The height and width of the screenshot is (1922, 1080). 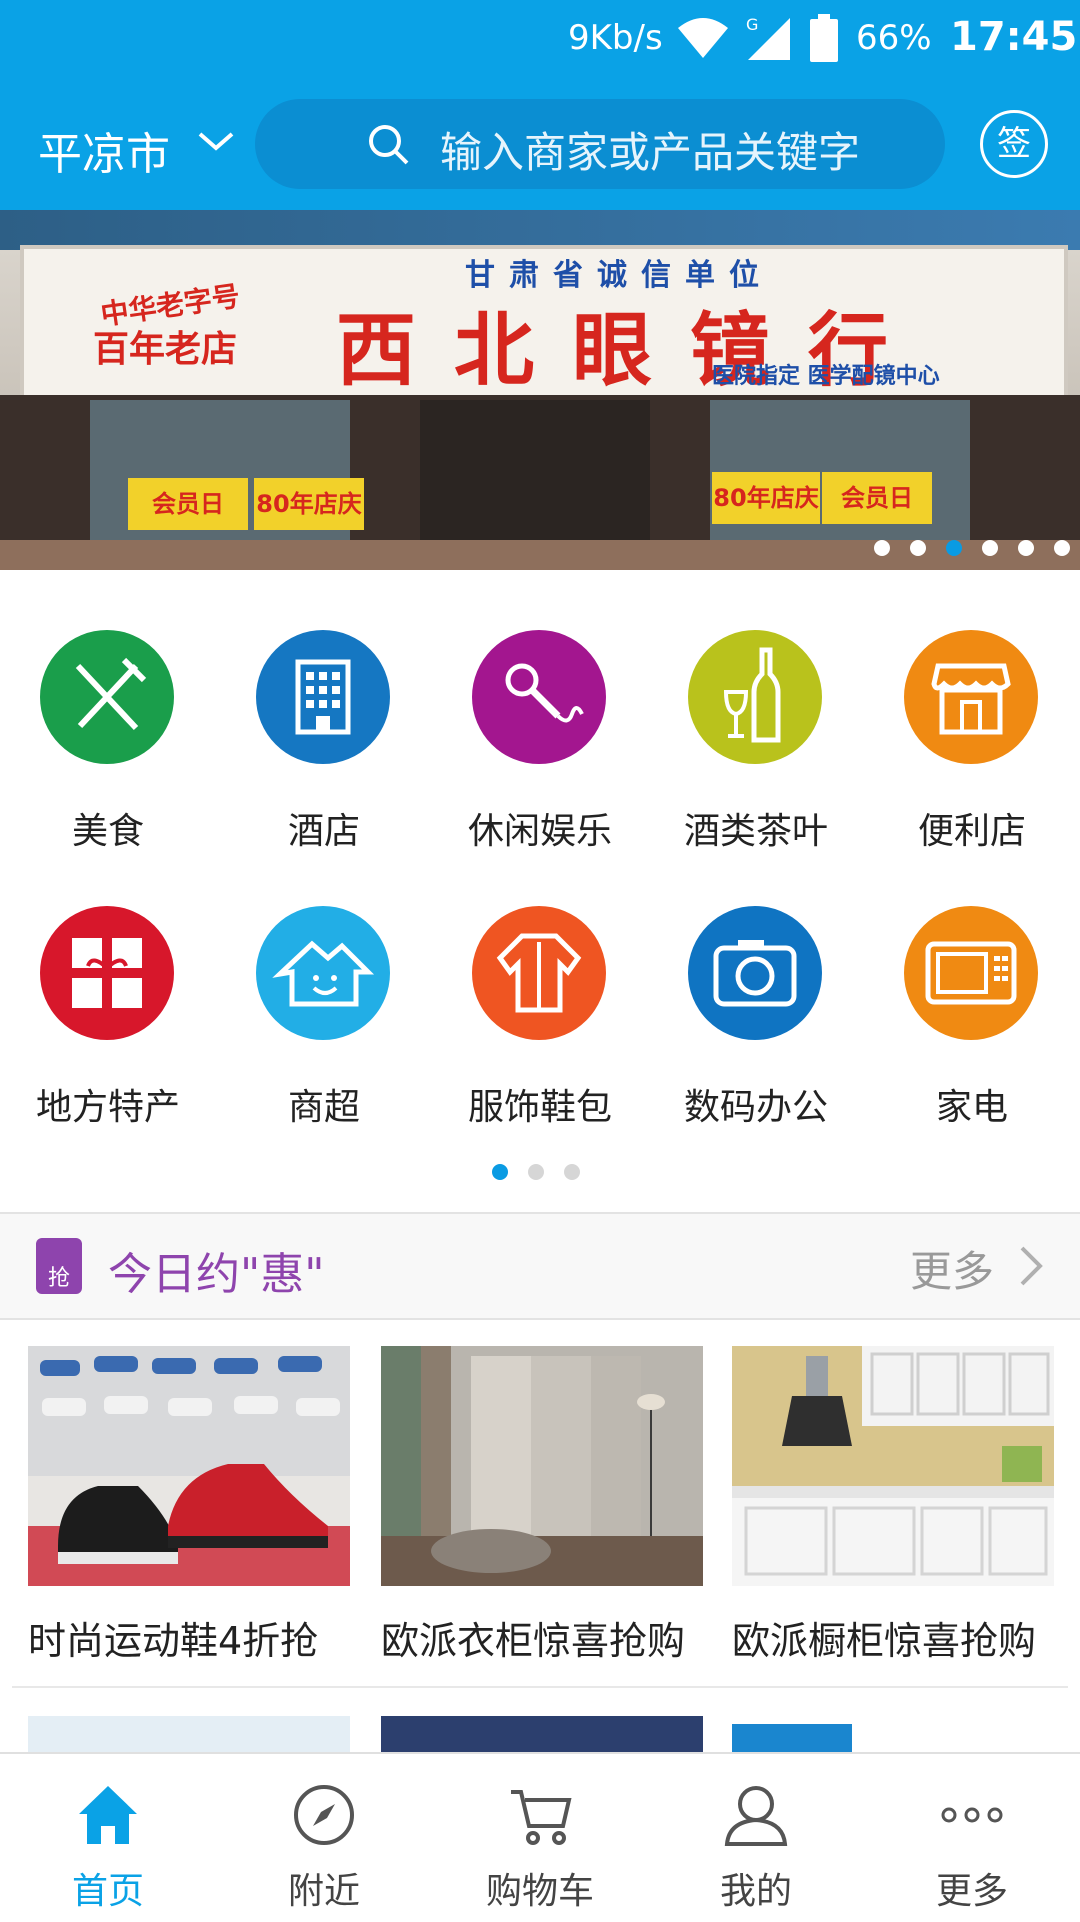 What do you see at coordinates (971, 1891) in the screenshot?
I see `tab-label: 更多` at bounding box center [971, 1891].